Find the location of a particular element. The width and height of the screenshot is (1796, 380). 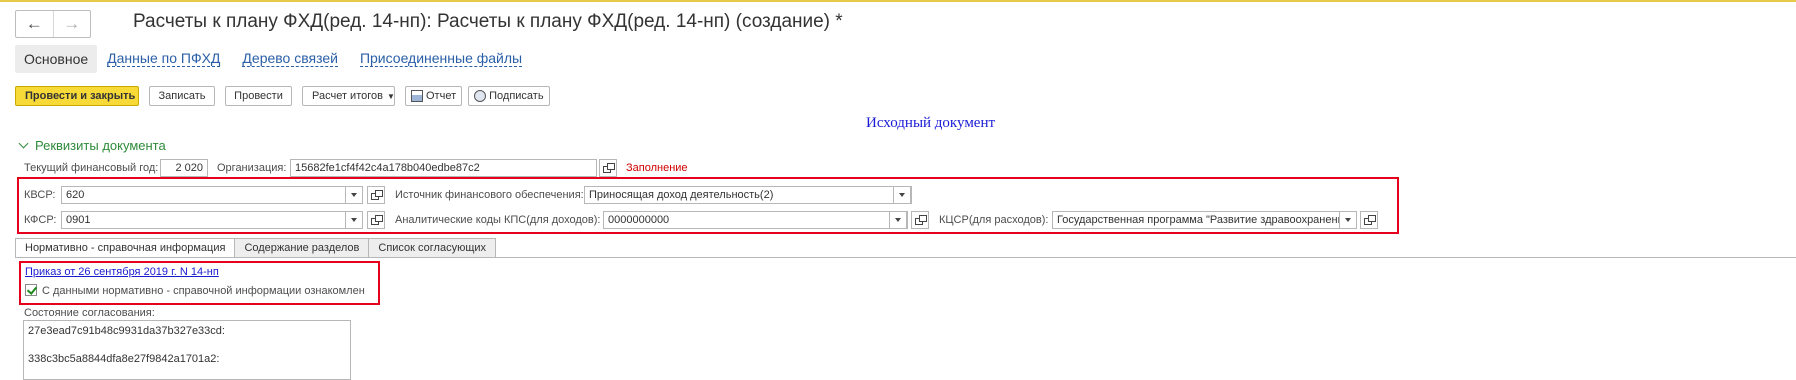

chevron-down-icon is located at coordinates (23, 143).